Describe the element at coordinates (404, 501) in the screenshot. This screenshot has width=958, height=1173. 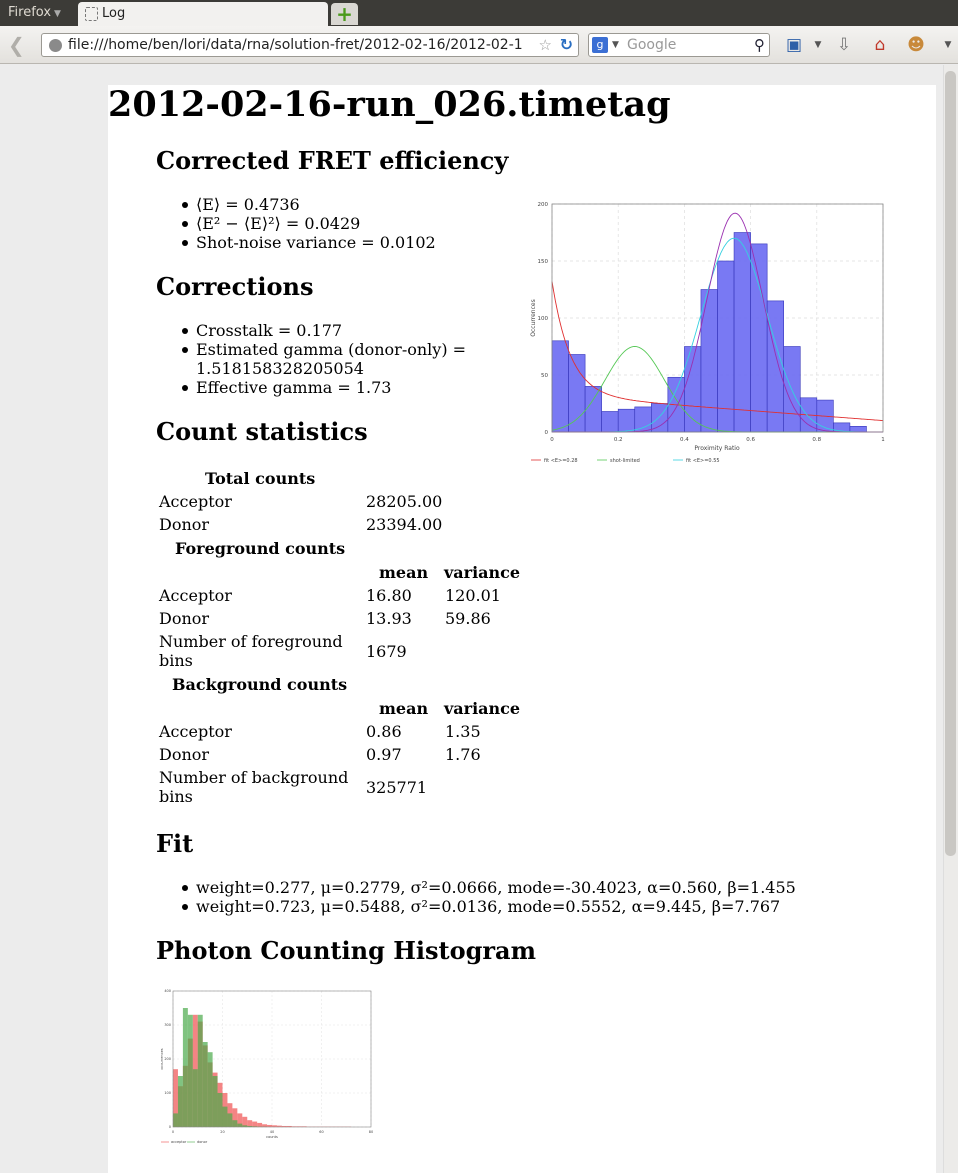
I see `table-cell: 28205.00` at that location.